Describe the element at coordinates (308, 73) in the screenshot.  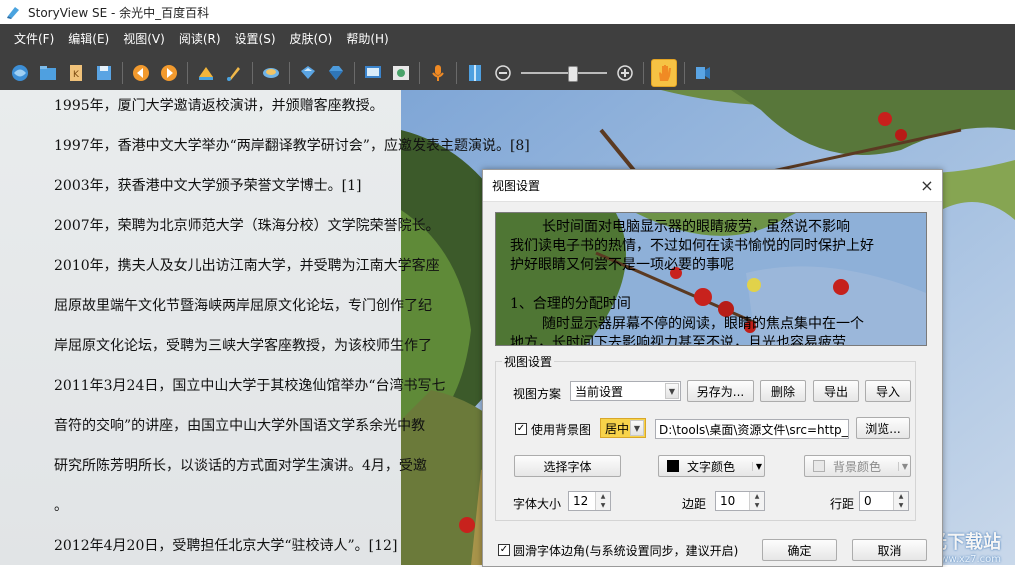
I see `paint-icon` at that location.